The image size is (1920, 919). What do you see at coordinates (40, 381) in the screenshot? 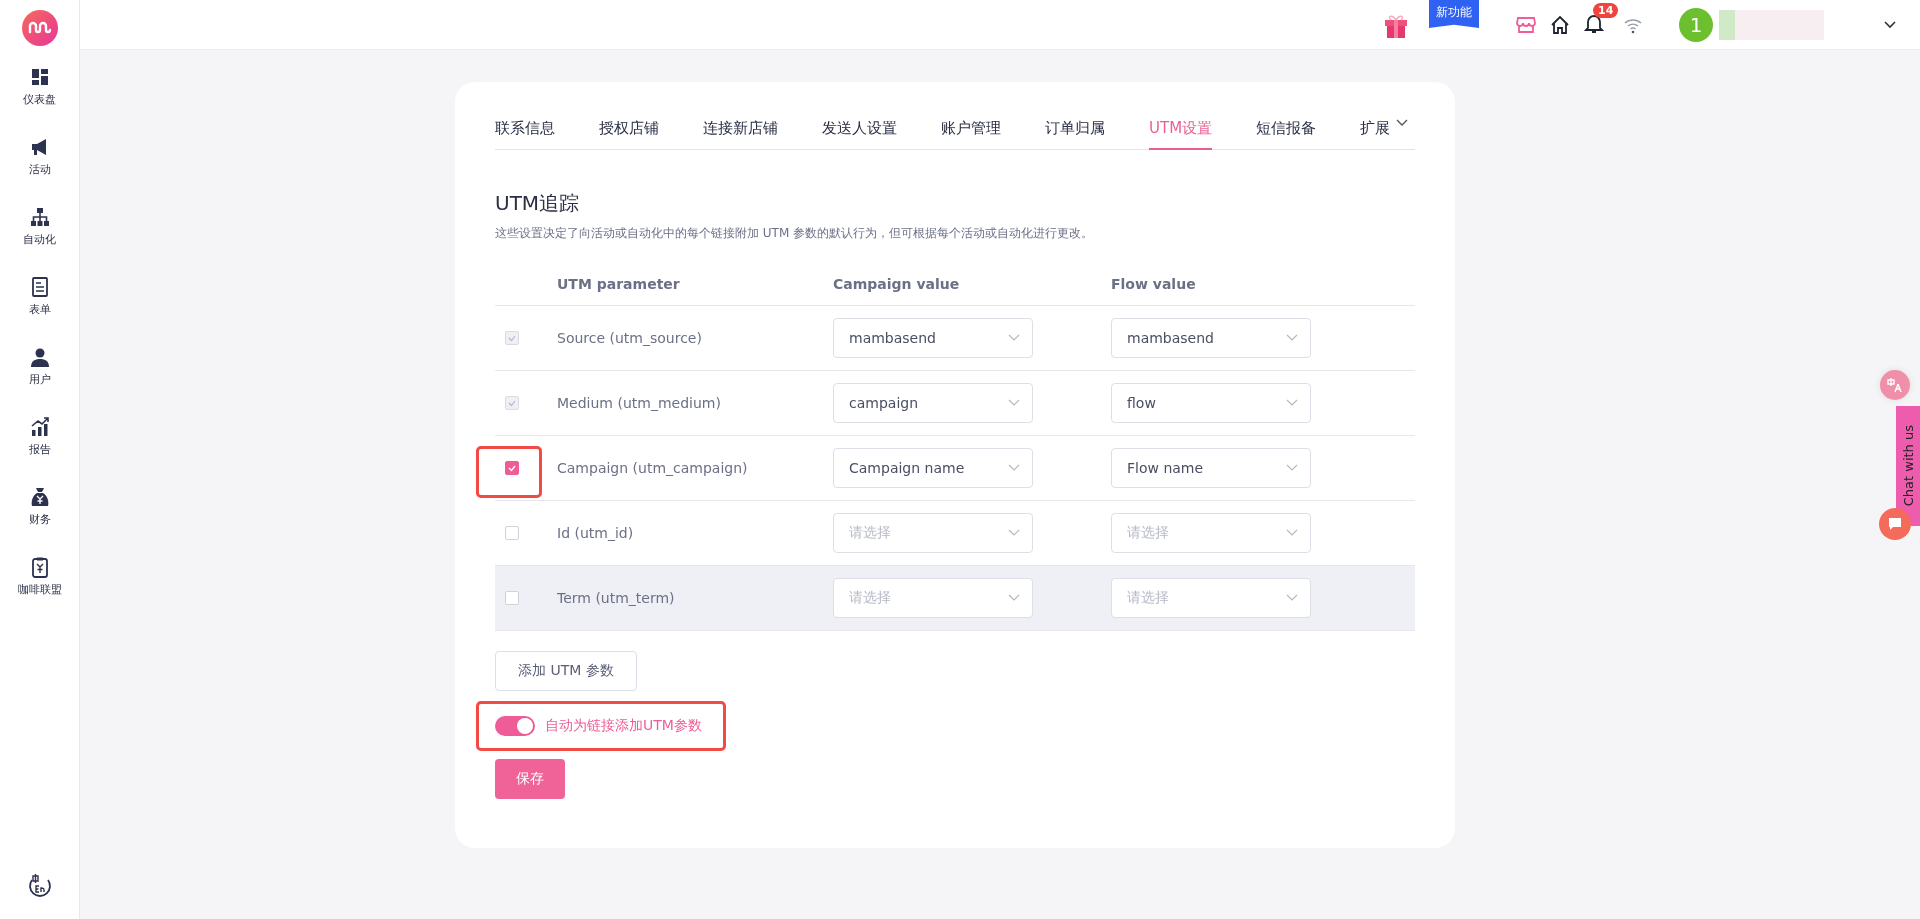
I see `sidebar-item: 用户` at bounding box center [40, 381].